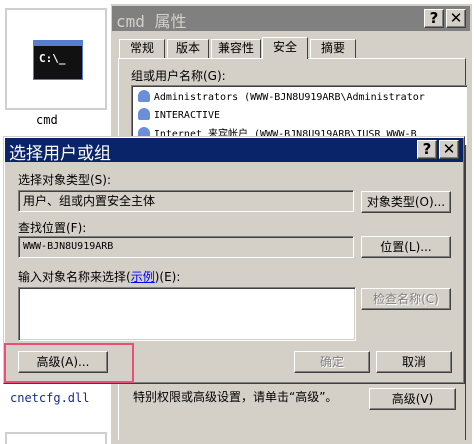 The width and height of the screenshot is (474, 444). I want to click on names-label-prefix: 输入对象名称来选择(, so click(74, 277).